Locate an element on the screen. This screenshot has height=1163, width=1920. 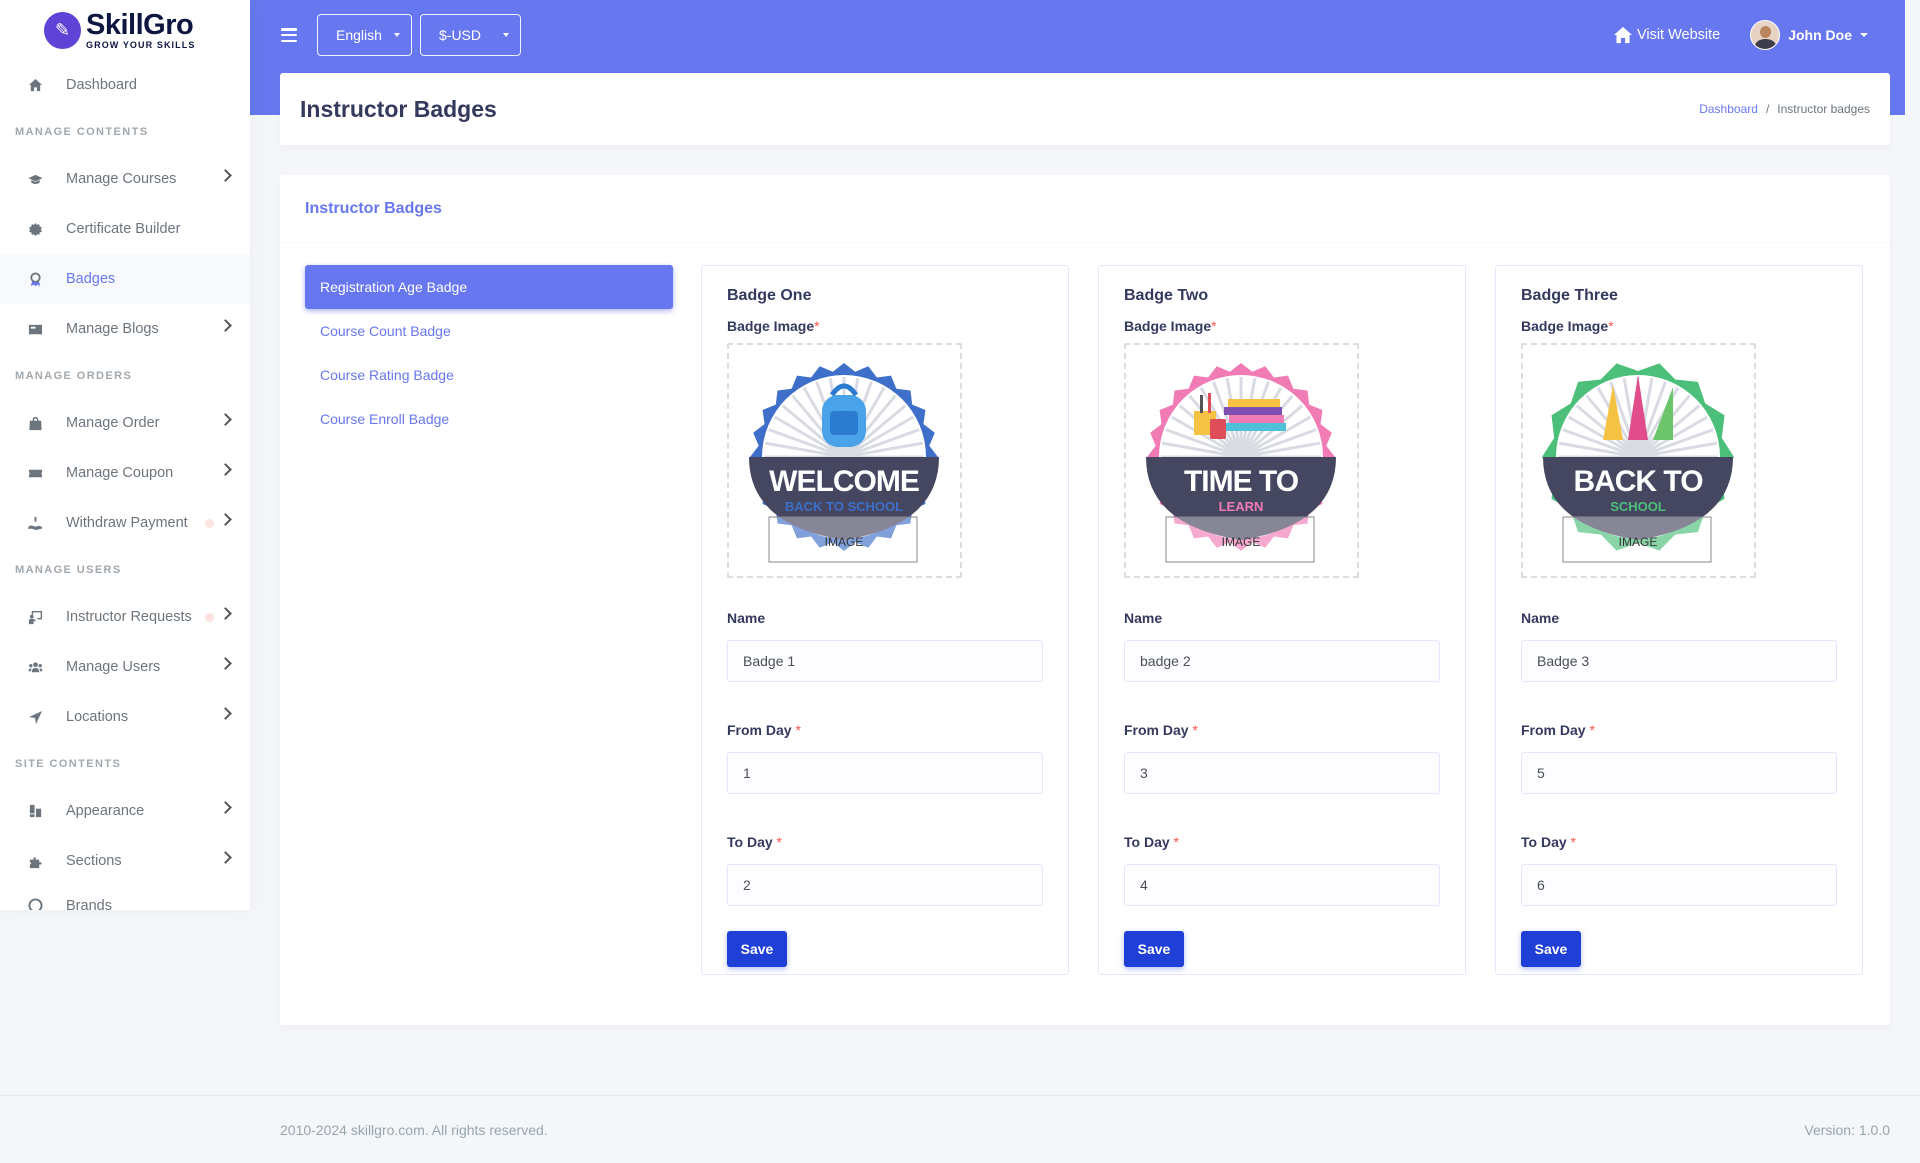
name-input: badge 2 is located at coordinates (1282, 661).